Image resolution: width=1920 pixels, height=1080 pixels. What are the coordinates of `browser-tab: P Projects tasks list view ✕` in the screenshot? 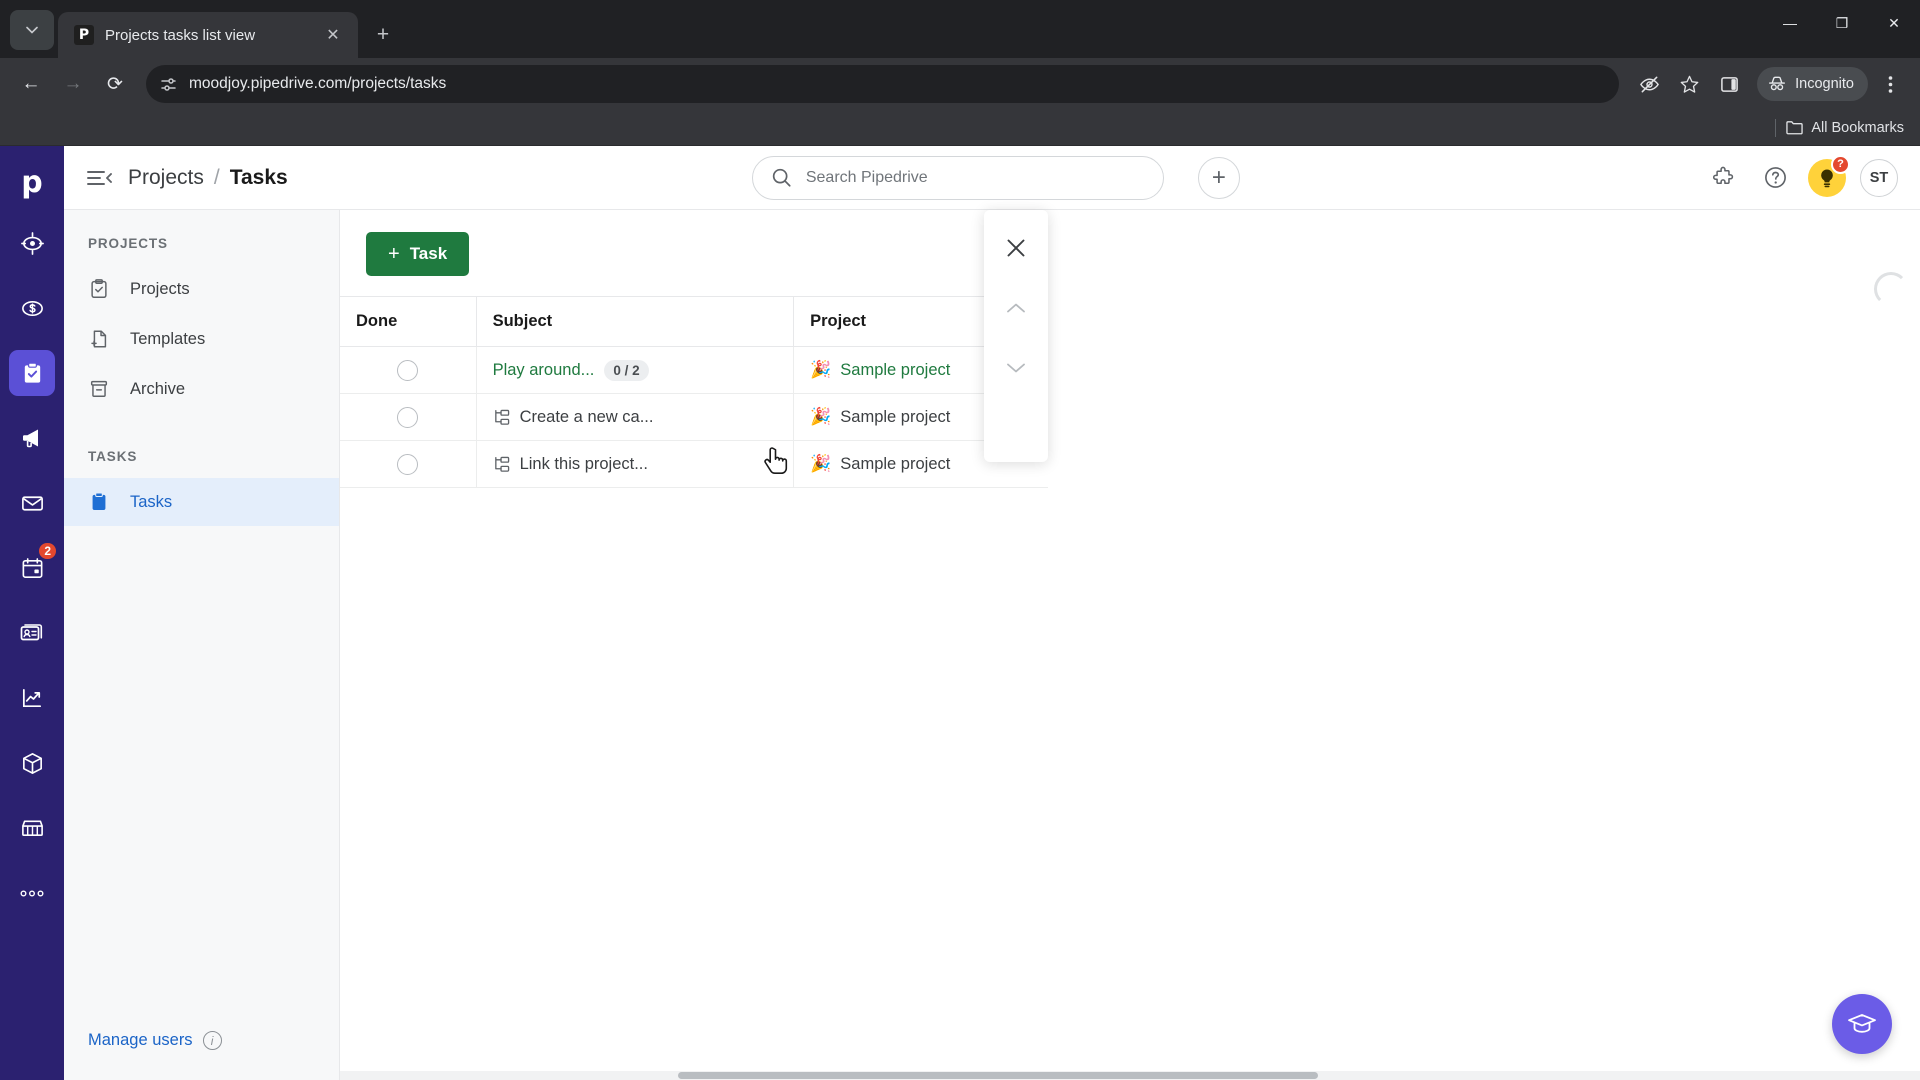 It's located at (208, 35).